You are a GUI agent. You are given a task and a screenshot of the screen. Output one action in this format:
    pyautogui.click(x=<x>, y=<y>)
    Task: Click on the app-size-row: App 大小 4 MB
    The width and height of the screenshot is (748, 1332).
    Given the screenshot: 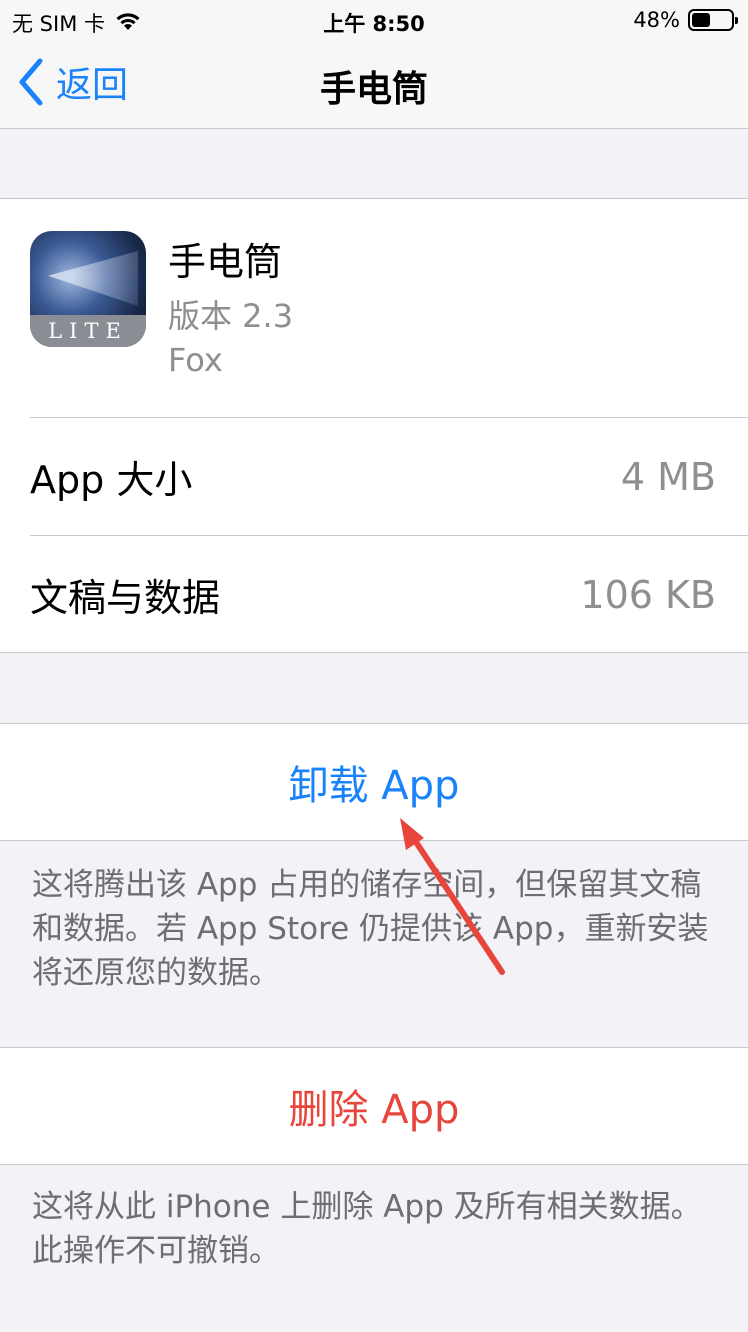 What is the action you would take?
    pyautogui.click(x=389, y=476)
    